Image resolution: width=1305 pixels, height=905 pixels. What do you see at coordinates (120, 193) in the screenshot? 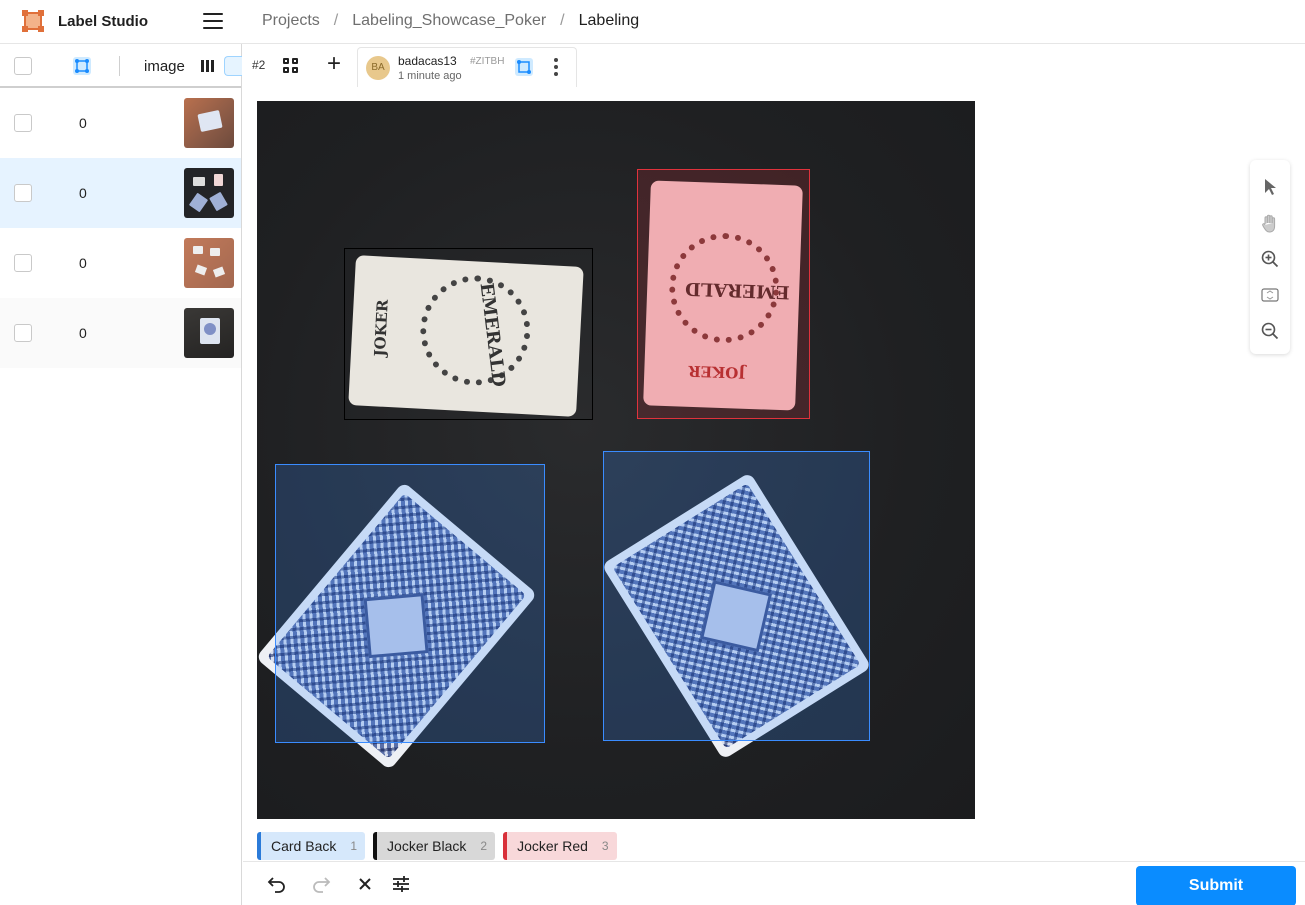
I see `task-row-selected: 0` at bounding box center [120, 193].